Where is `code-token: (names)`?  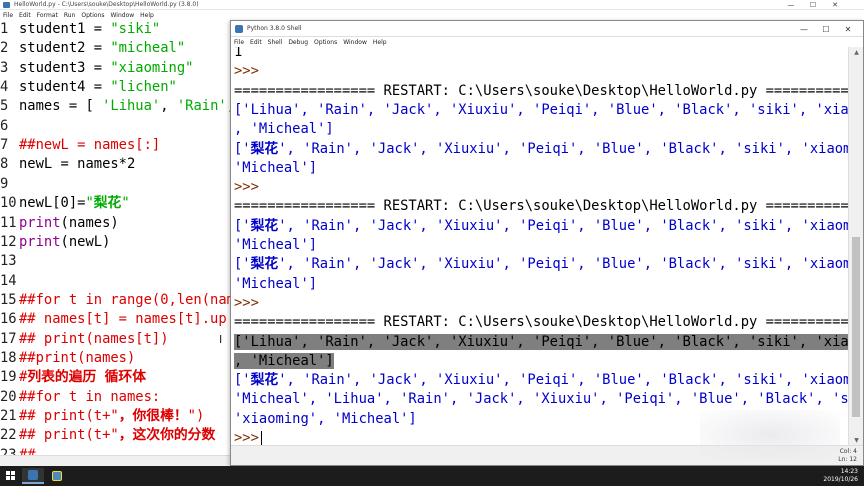 code-token: (names) is located at coordinates (89, 222).